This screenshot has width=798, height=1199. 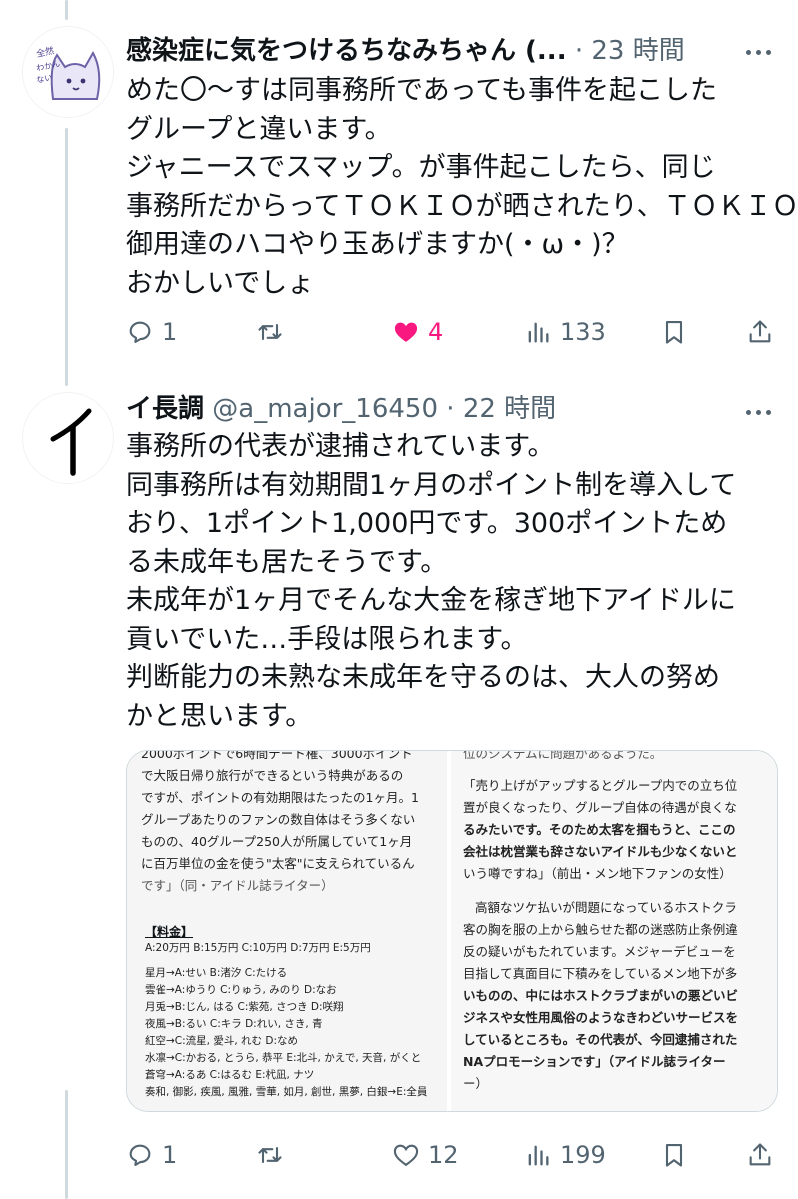 I want to click on tweet-line: 同事務所は有効期間1ヶ月のポイント制を導入して, so click(x=431, y=485).